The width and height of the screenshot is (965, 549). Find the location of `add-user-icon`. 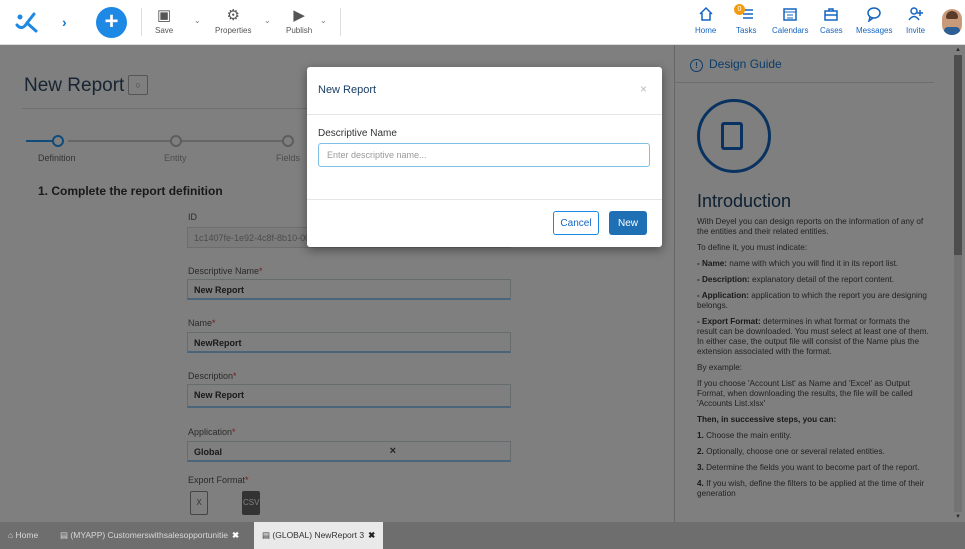

add-user-icon is located at coordinates (915, 16).